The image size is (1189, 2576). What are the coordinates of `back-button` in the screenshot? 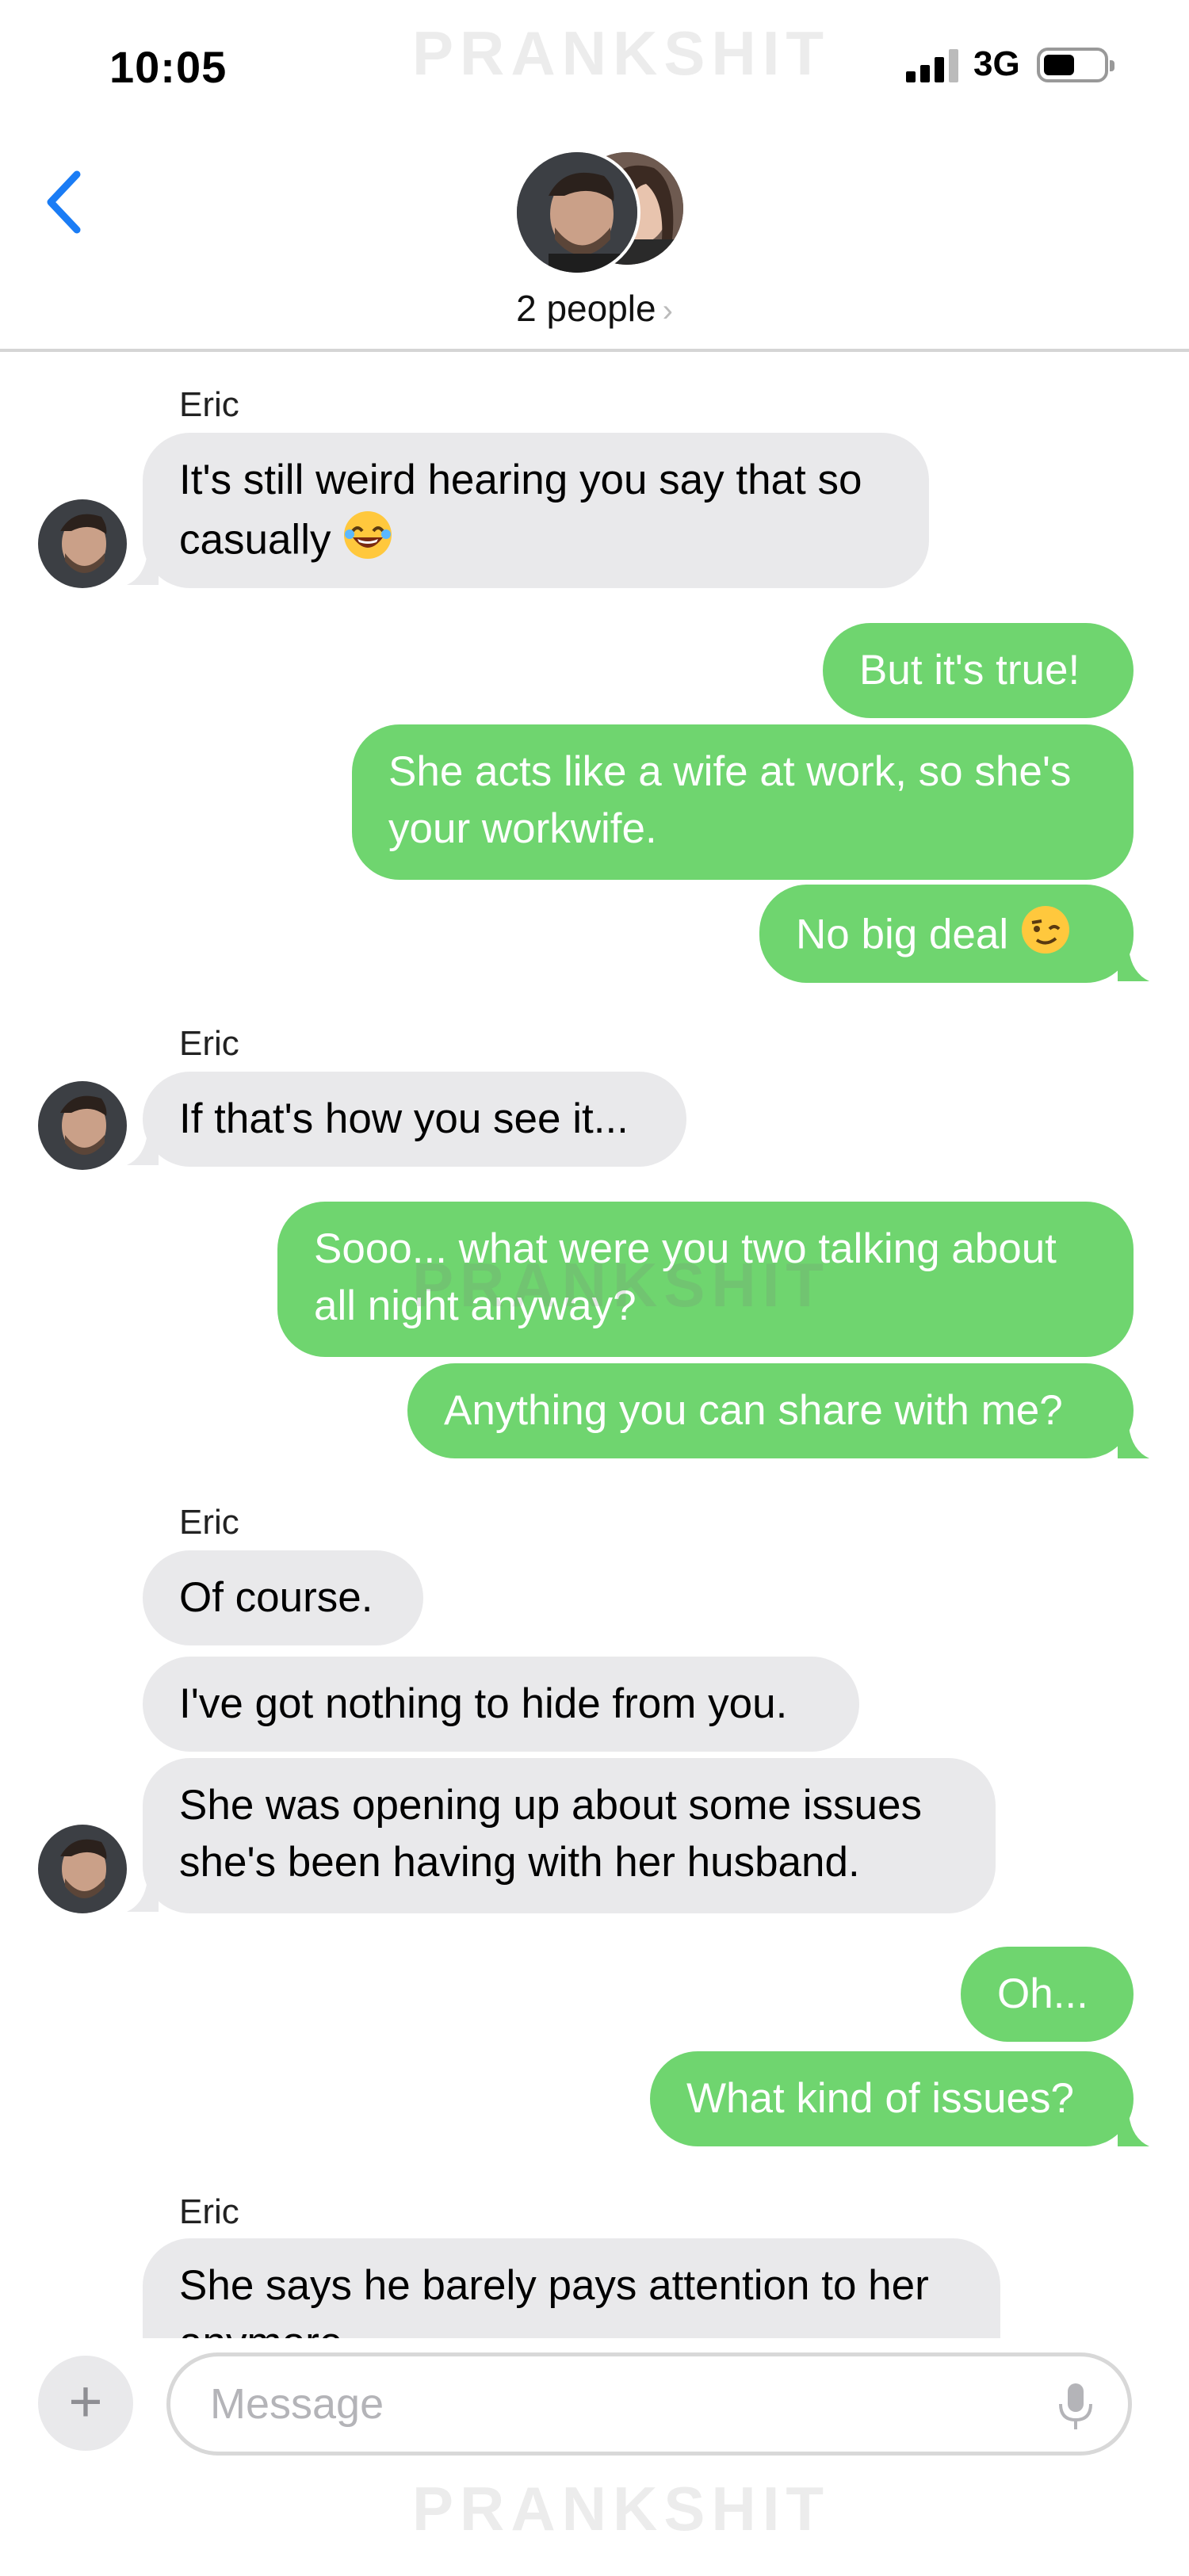 It's located at (65, 202).